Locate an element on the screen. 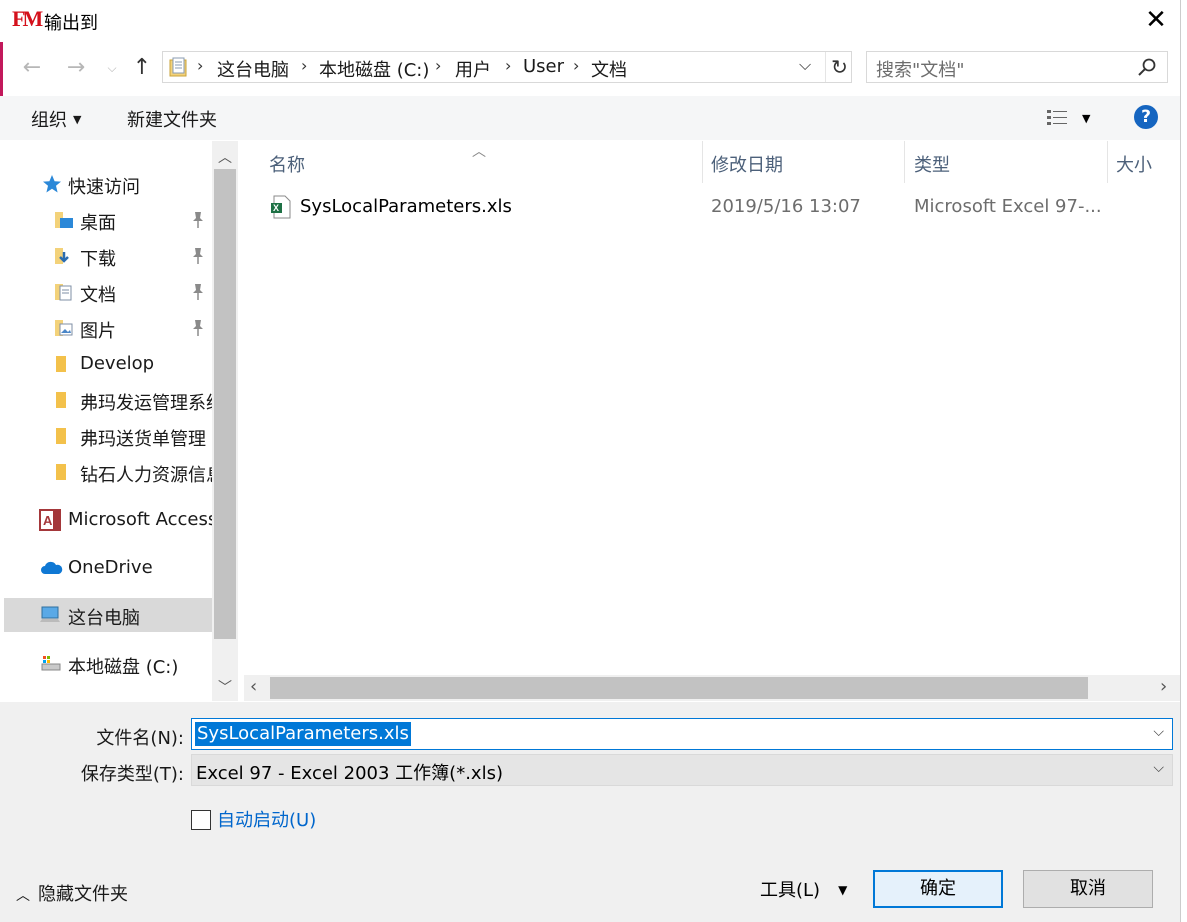  refresh-button: ↻ is located at coordinates (839, 67).